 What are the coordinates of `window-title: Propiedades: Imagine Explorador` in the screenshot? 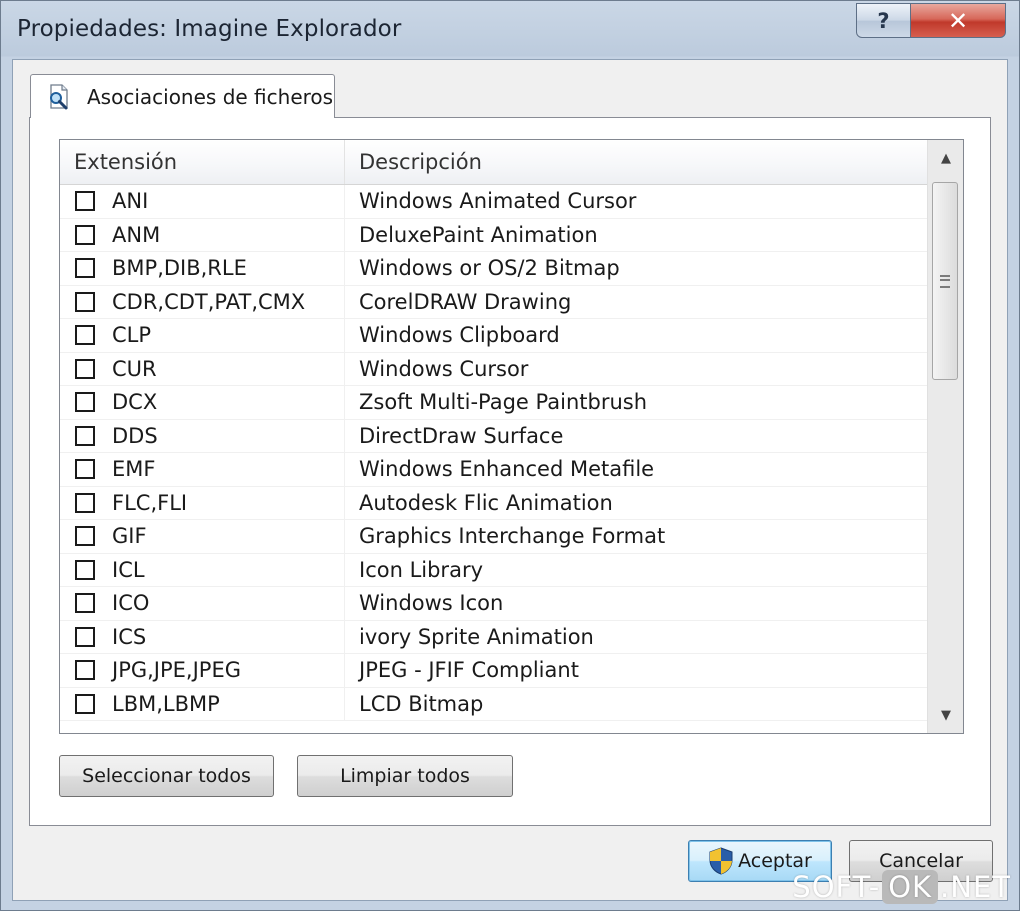 It's located at (209, 29).